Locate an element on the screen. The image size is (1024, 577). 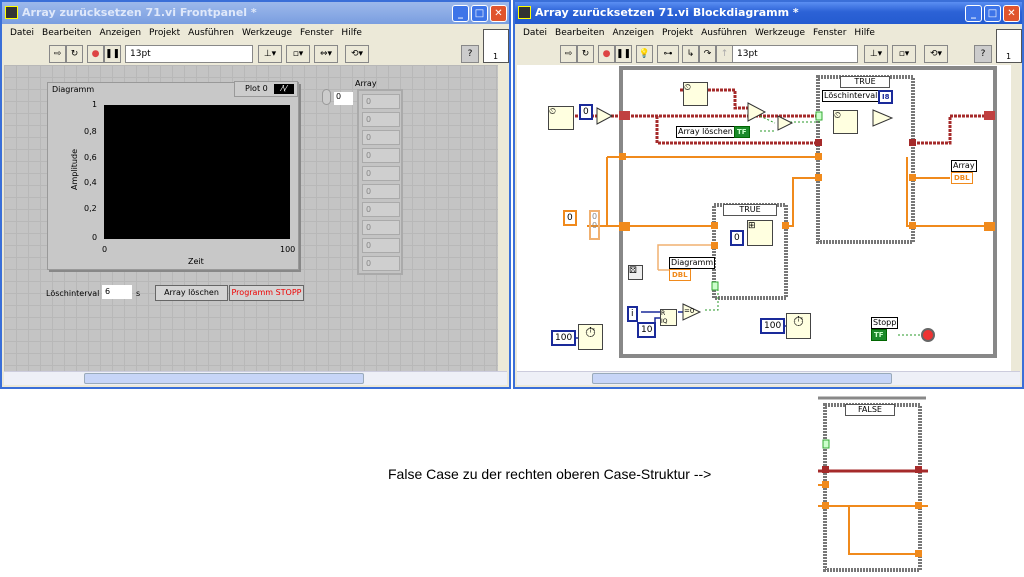
insert-index-constant: 0 is located at coordinates (737, 238).